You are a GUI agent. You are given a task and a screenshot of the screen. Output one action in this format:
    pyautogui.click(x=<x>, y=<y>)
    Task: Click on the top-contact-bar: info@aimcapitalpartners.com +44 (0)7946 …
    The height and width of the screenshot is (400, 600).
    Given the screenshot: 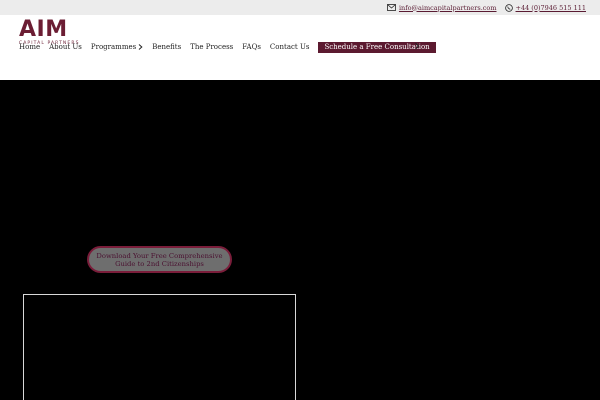 What is the action you would take?
    pyautogui.click(x=300, y=7)
    